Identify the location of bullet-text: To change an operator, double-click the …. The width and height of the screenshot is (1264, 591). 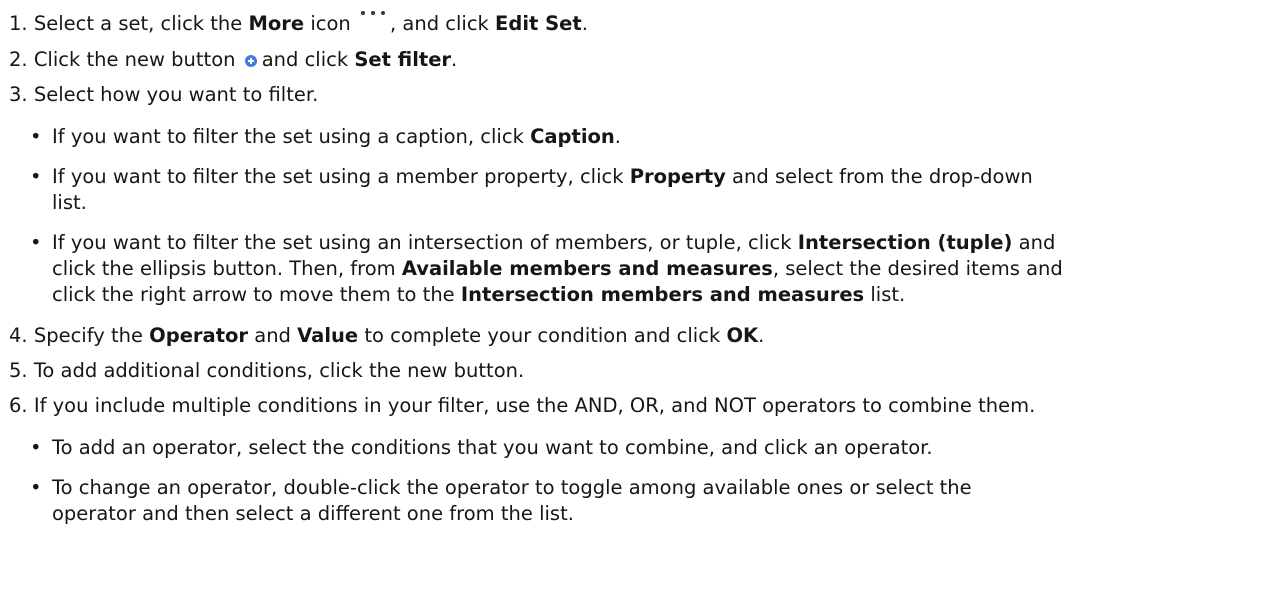
(512, 487).